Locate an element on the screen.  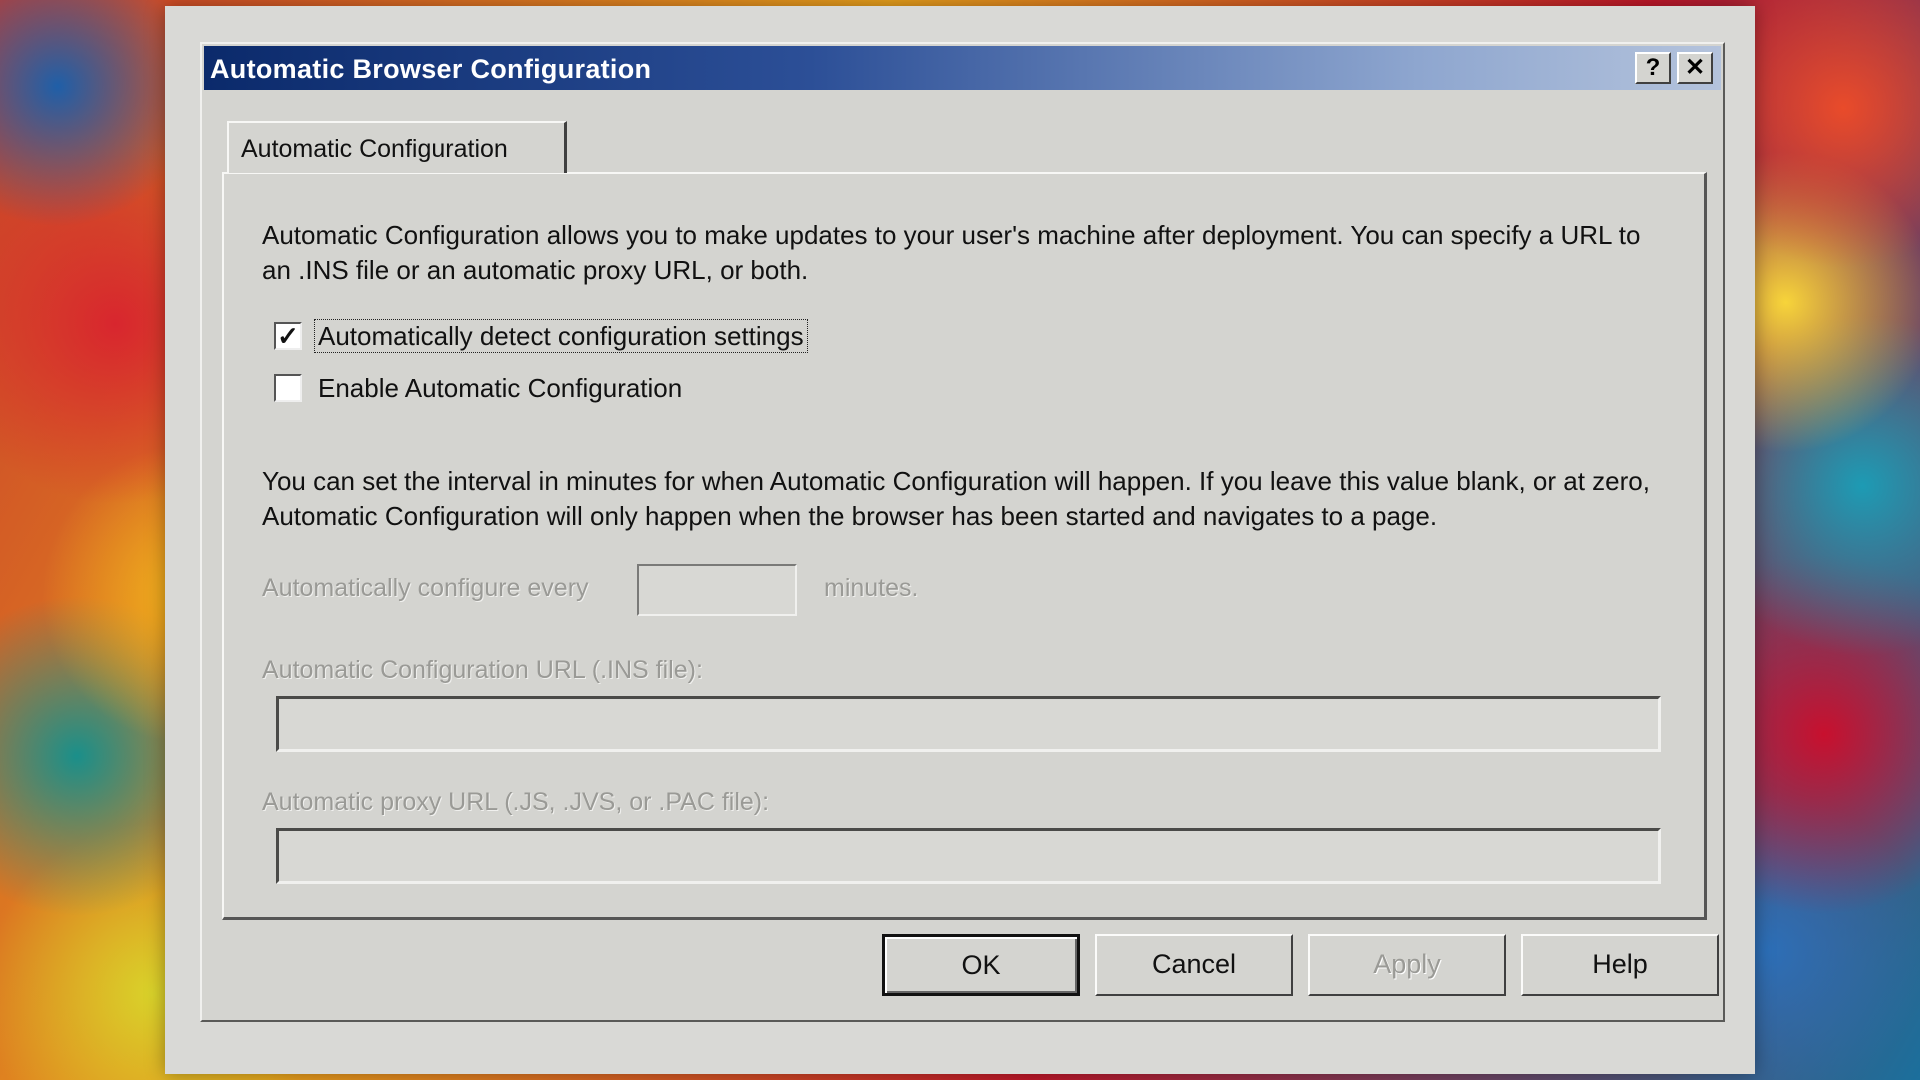
help-button: ? is located at coordinates (1653, 68).